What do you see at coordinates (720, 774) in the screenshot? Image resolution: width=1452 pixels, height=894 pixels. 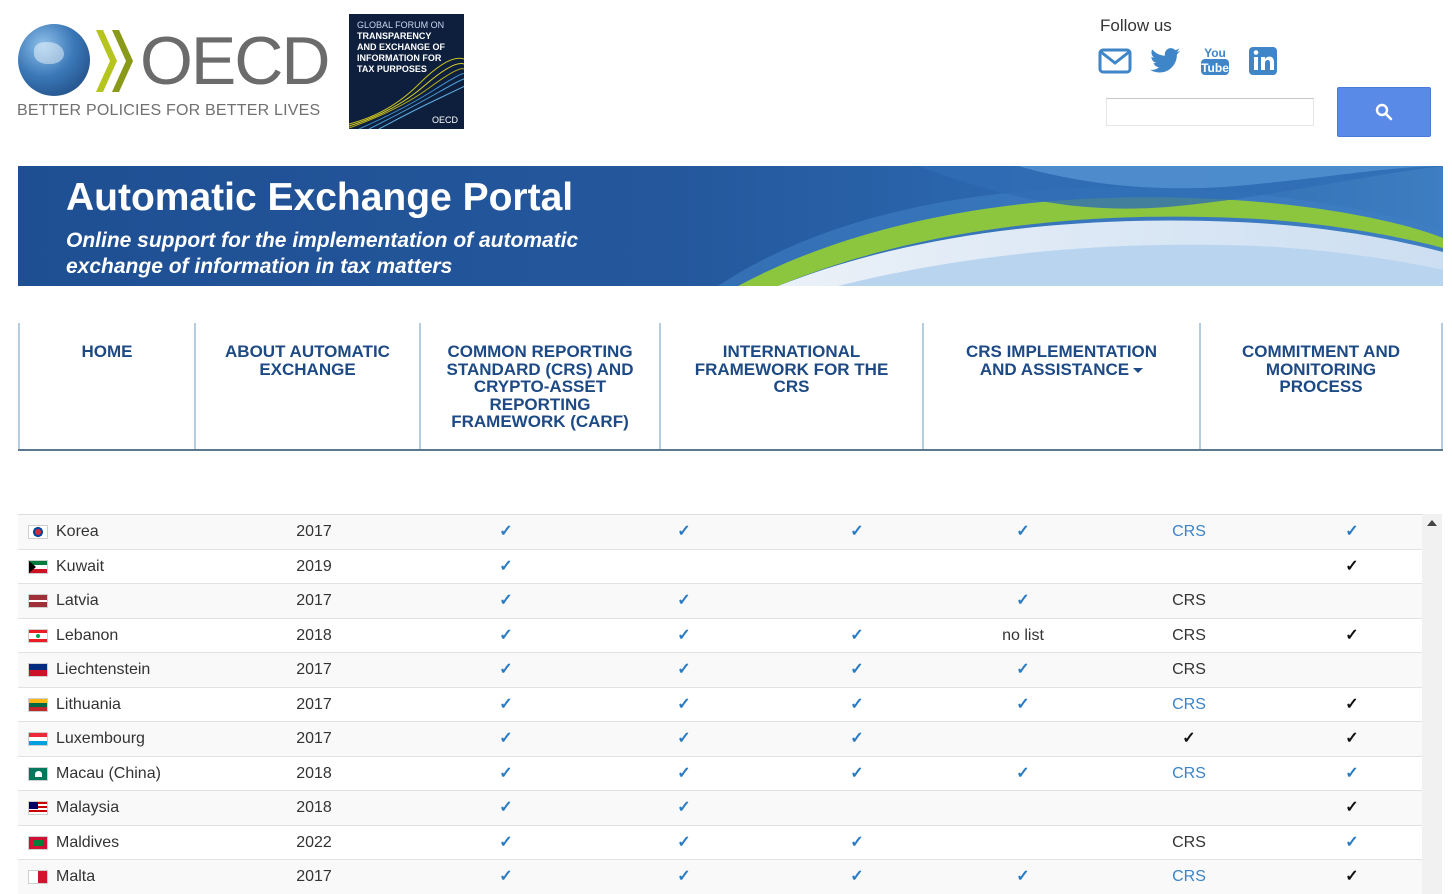 I see `table-row: Macau (China) 2018 ✓ ✓ ✓ ✓ CRS ✓` at bounding box center [720, 774].